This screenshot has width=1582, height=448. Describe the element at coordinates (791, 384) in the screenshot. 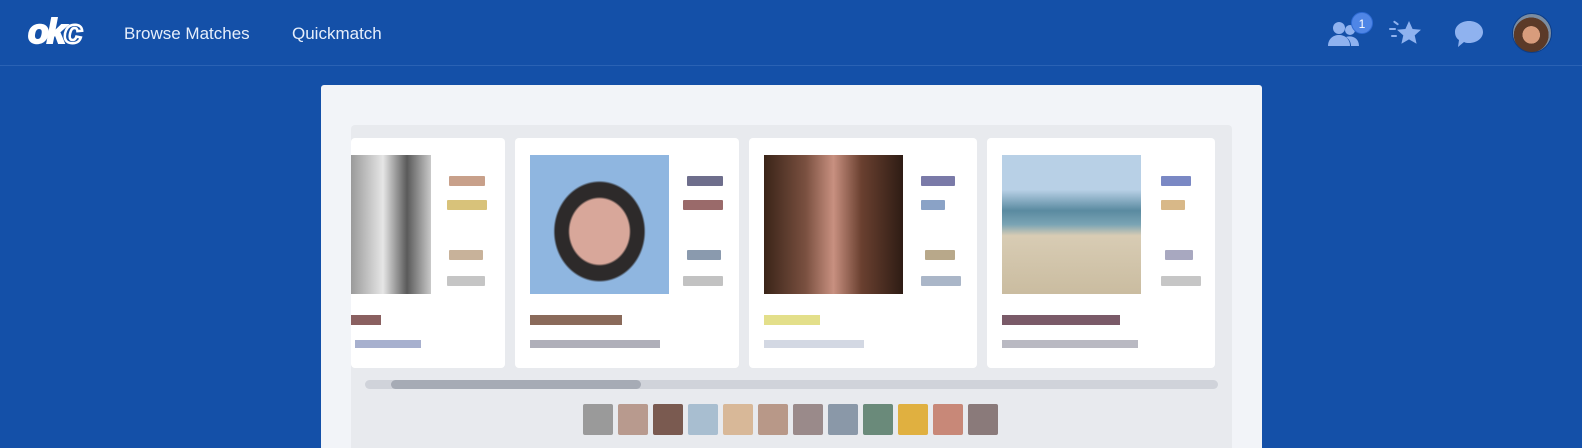

I see `carousel-scrollbar` at that location.